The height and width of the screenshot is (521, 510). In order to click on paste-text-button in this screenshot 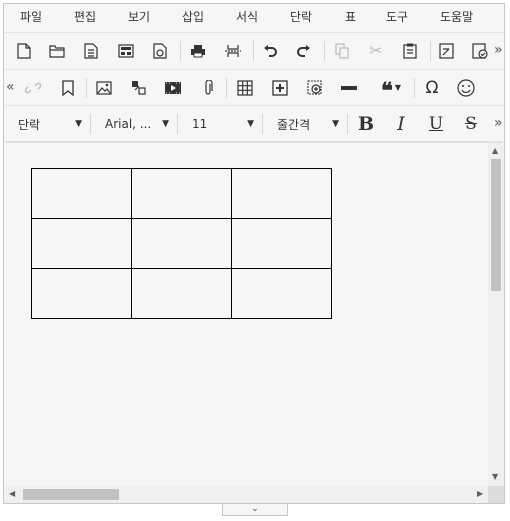, I will do `click(447, 51)`.